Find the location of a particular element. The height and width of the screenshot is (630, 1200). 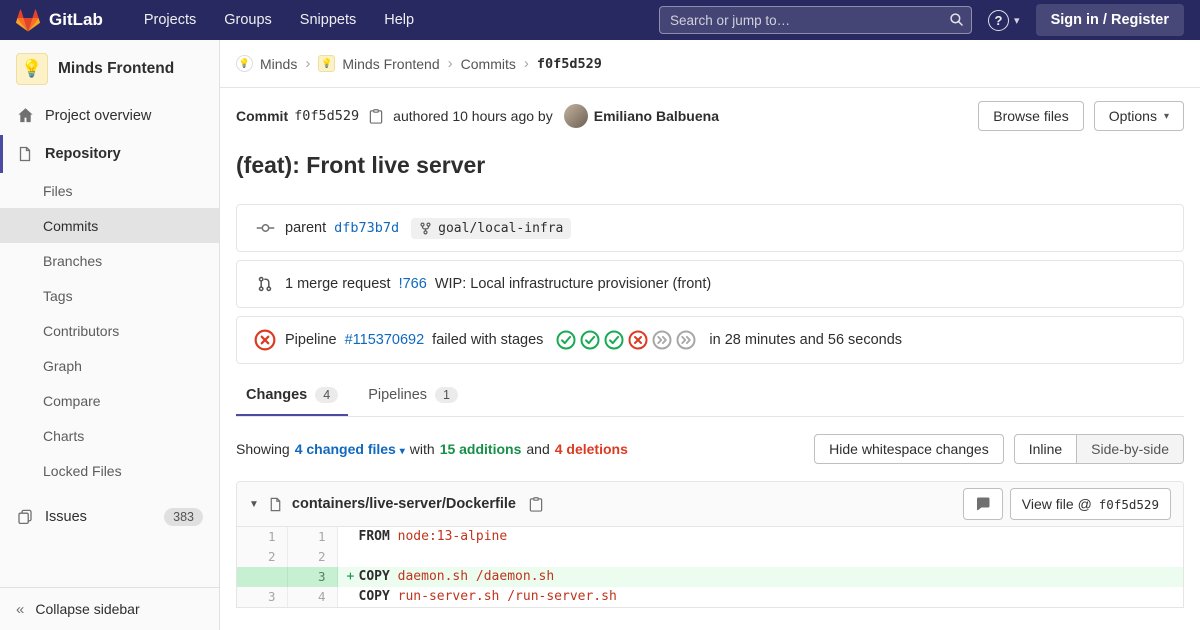

breadcrumb-group-link: Minds is located at coordinates (278, 64).